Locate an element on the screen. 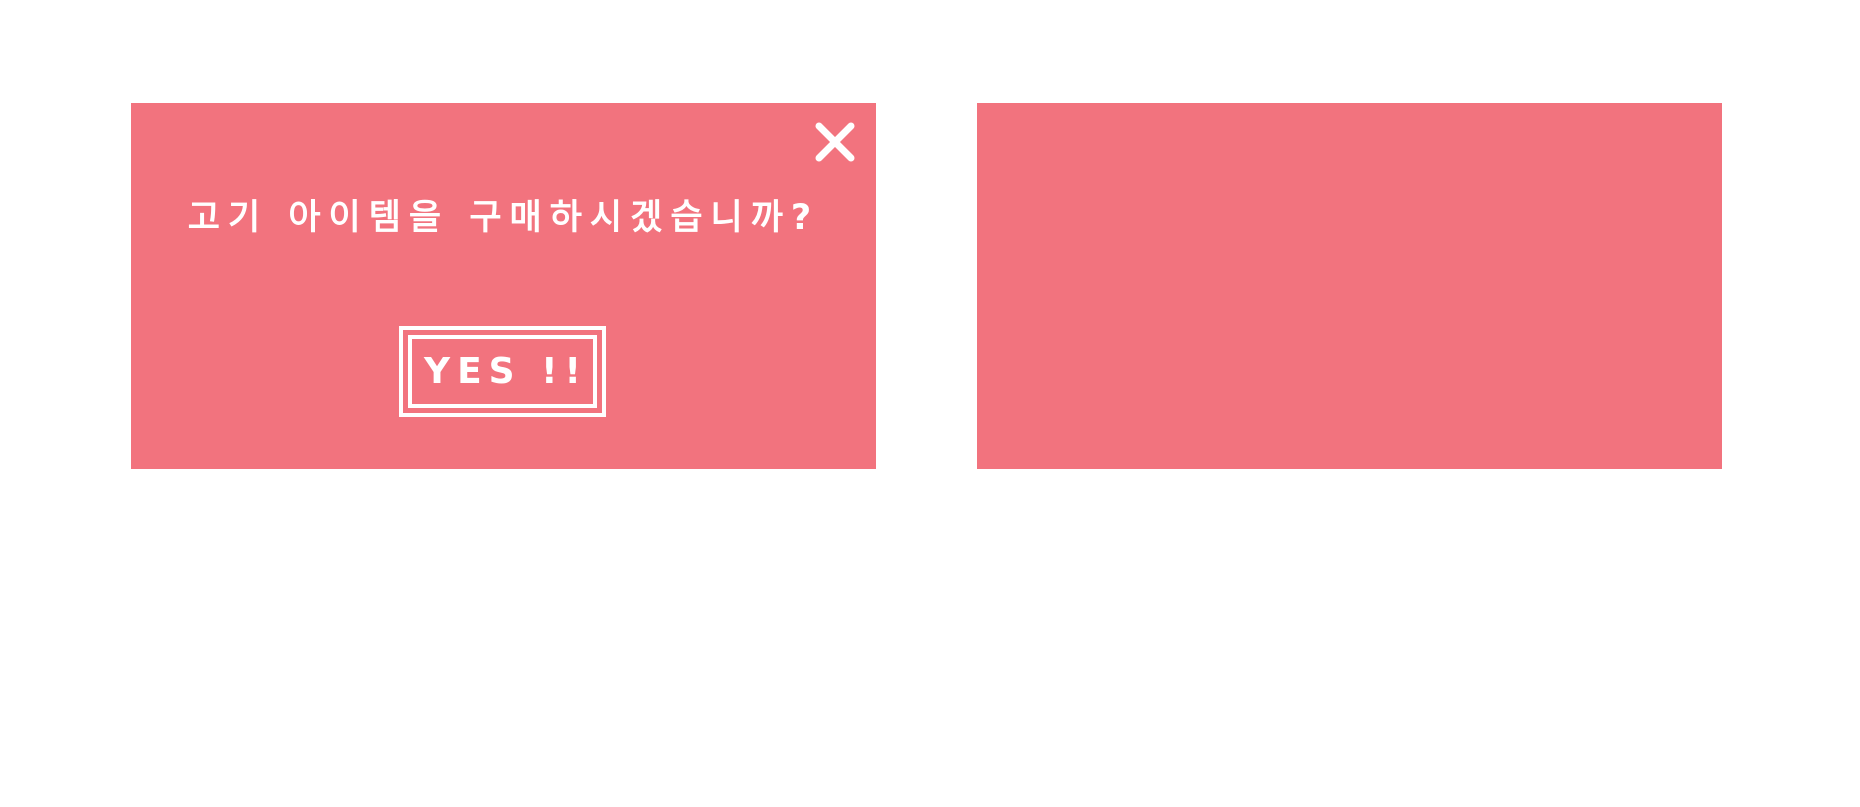 This screenshot has height=807, width=1860. close-icon is located at coordinates (835, 142).